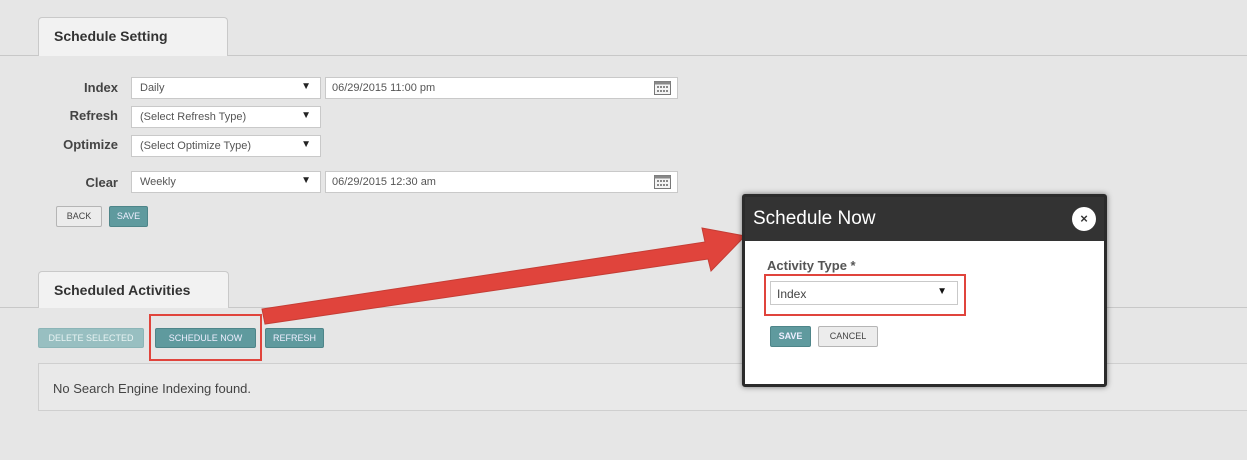  What do you see at coordinates (814, 218) in the screenshot?
I see `modal-title: Schedule Now` at bounding box center [814, 218].